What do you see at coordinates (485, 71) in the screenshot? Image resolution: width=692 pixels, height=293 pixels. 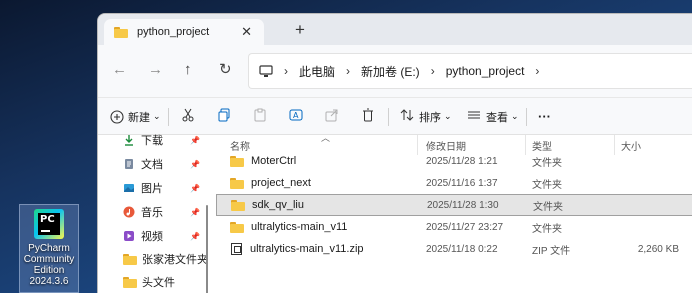 I see `breadcrumb-python-project: python_project` at bounding box center [485, 71].